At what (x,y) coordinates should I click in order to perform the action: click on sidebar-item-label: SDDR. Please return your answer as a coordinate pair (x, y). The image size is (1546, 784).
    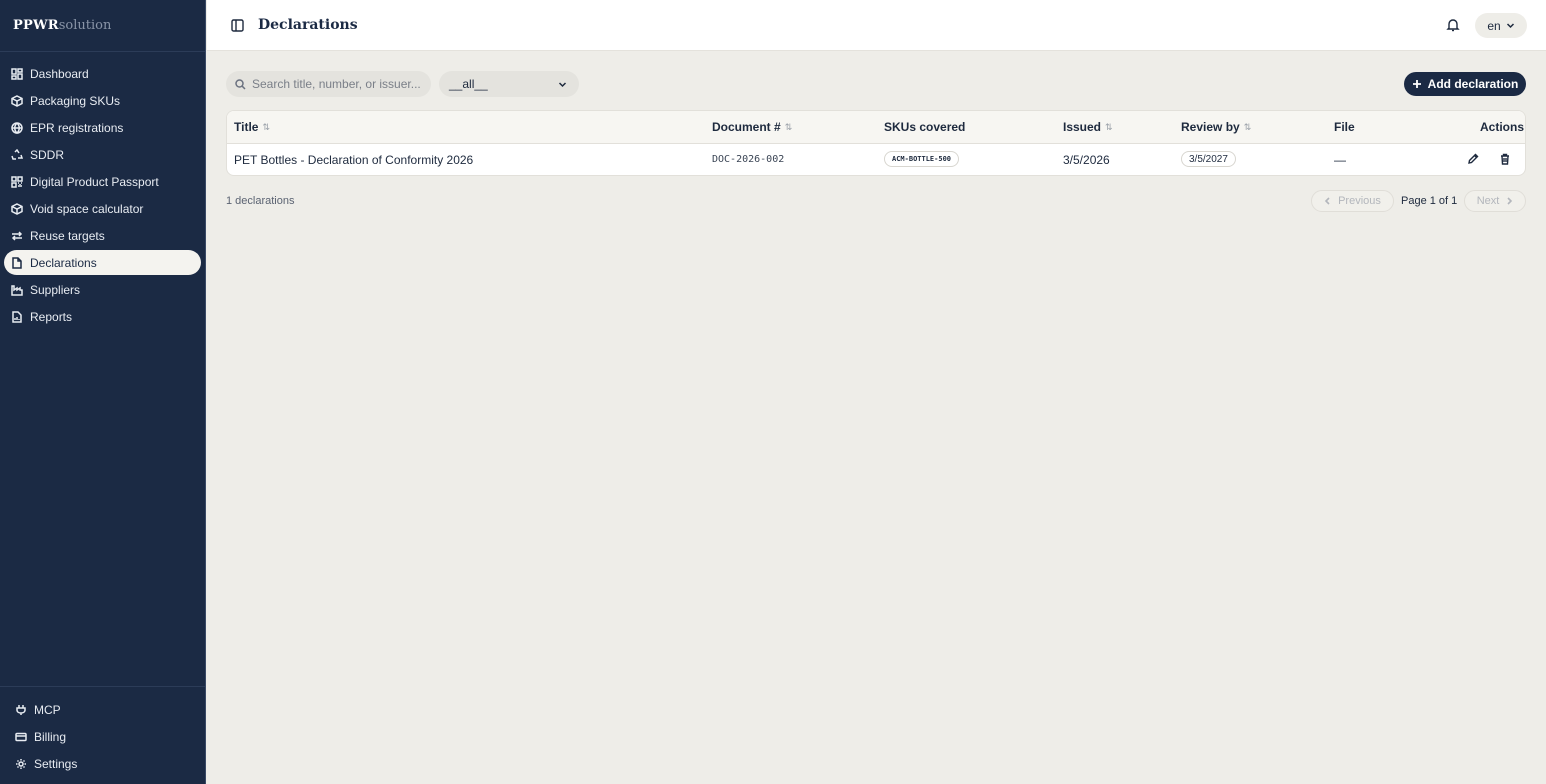
    Looking at the image, I should click on (47, 154).